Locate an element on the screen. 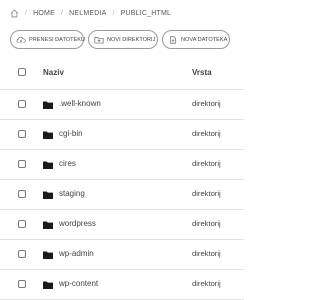 This screenshot has height=300, width=320. table-row: cires direktorij is located at coordinates (122, 165).